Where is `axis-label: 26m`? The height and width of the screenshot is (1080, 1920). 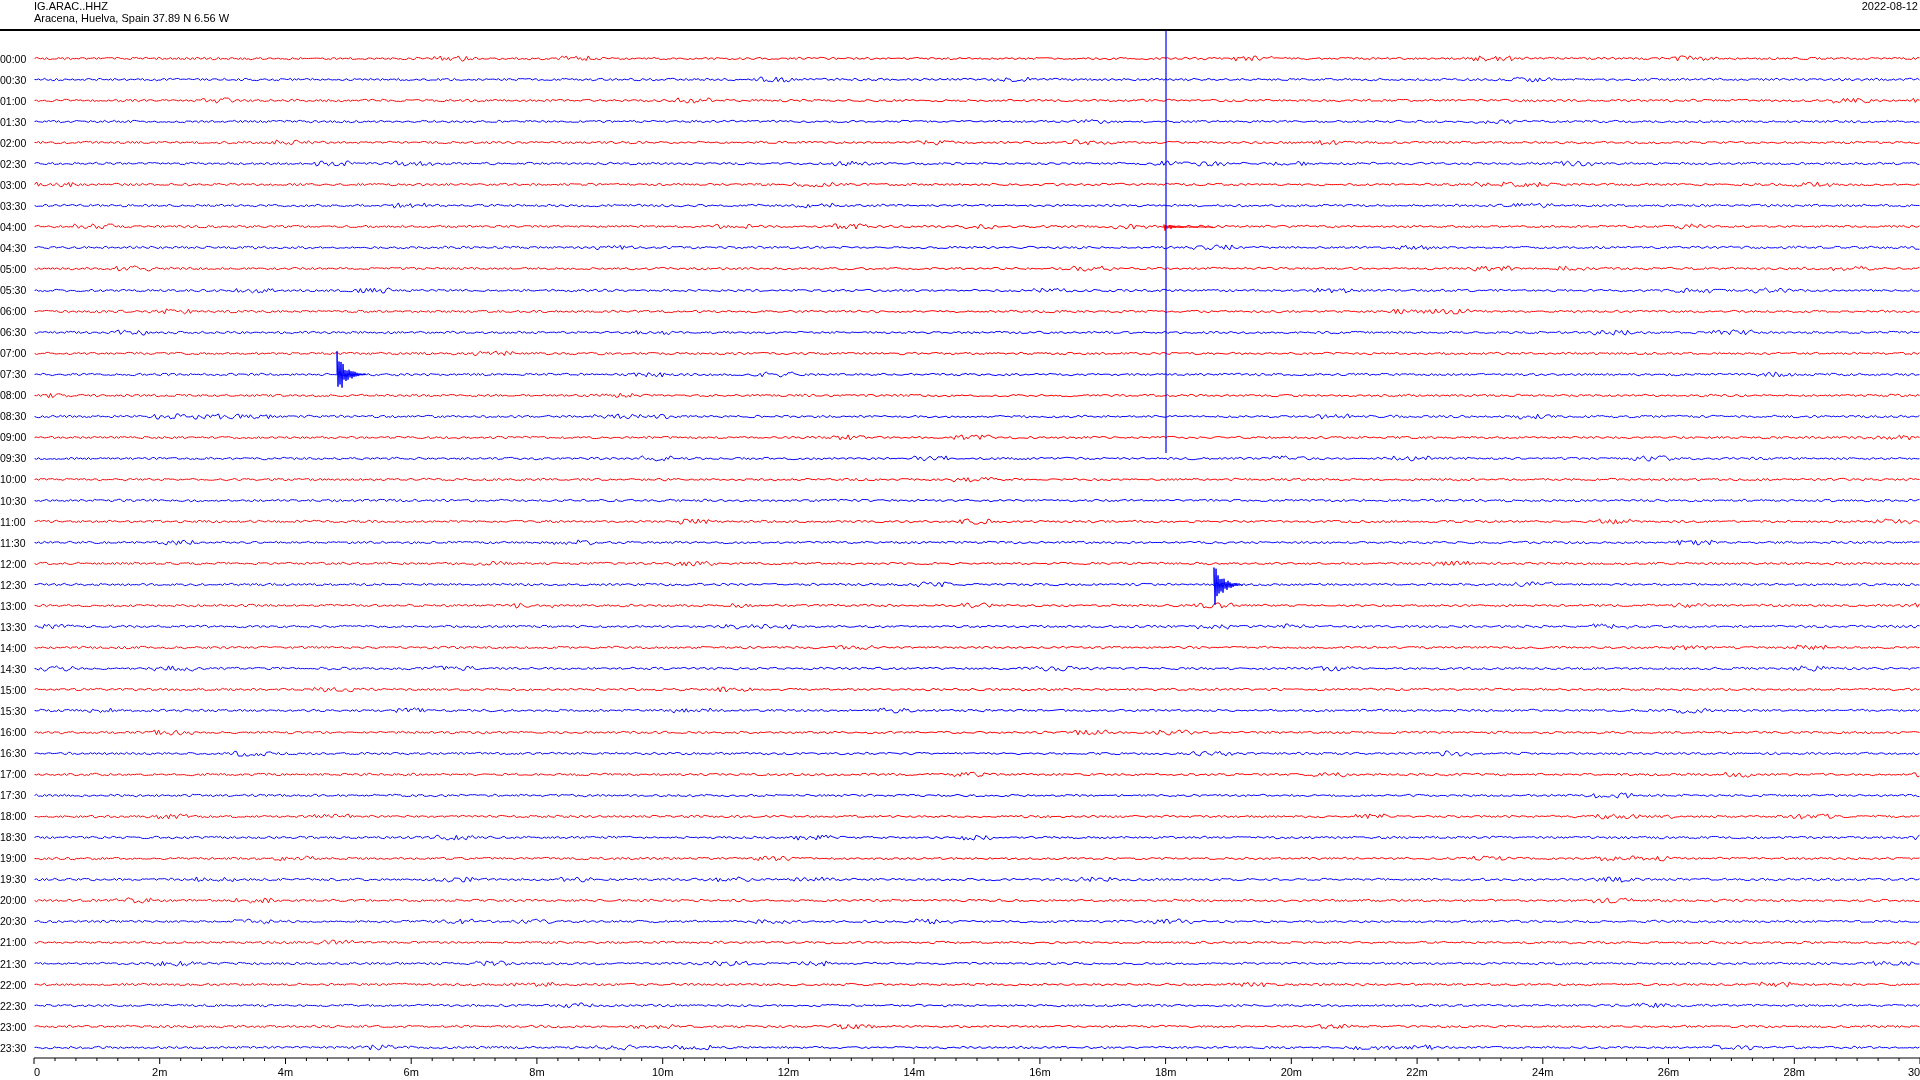 axis-label: 26m is located at coordinates (1668, 1072).